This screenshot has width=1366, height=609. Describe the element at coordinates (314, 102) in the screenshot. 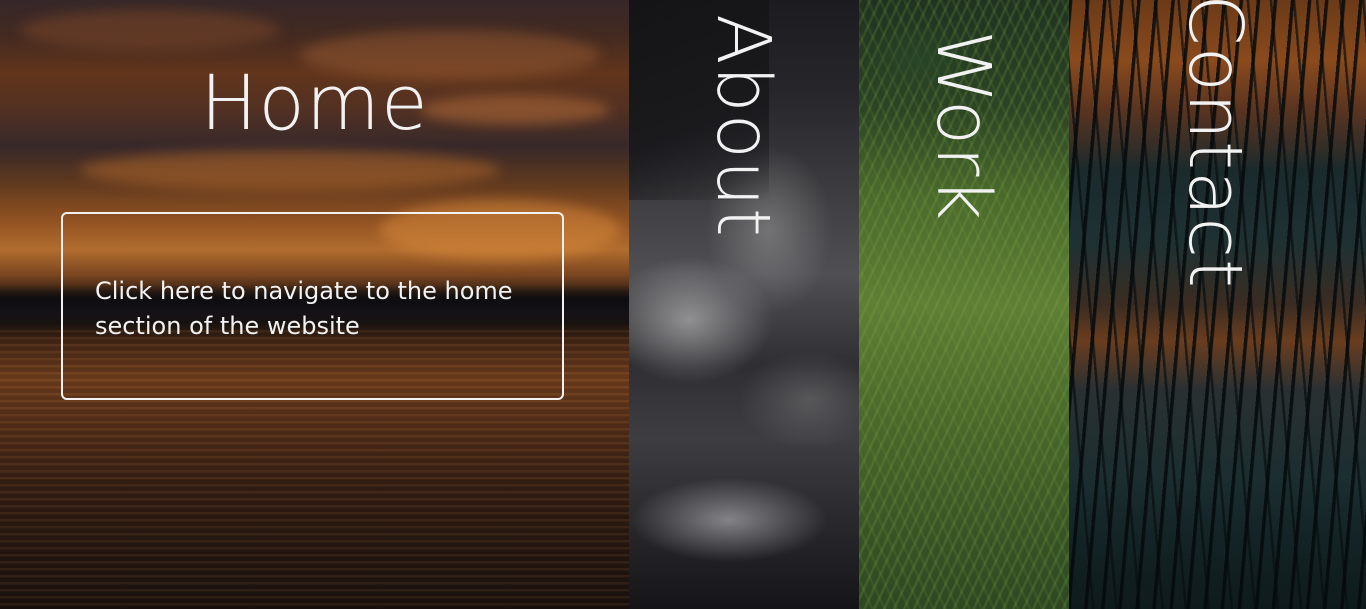

I see `home-title: Home` at that location.